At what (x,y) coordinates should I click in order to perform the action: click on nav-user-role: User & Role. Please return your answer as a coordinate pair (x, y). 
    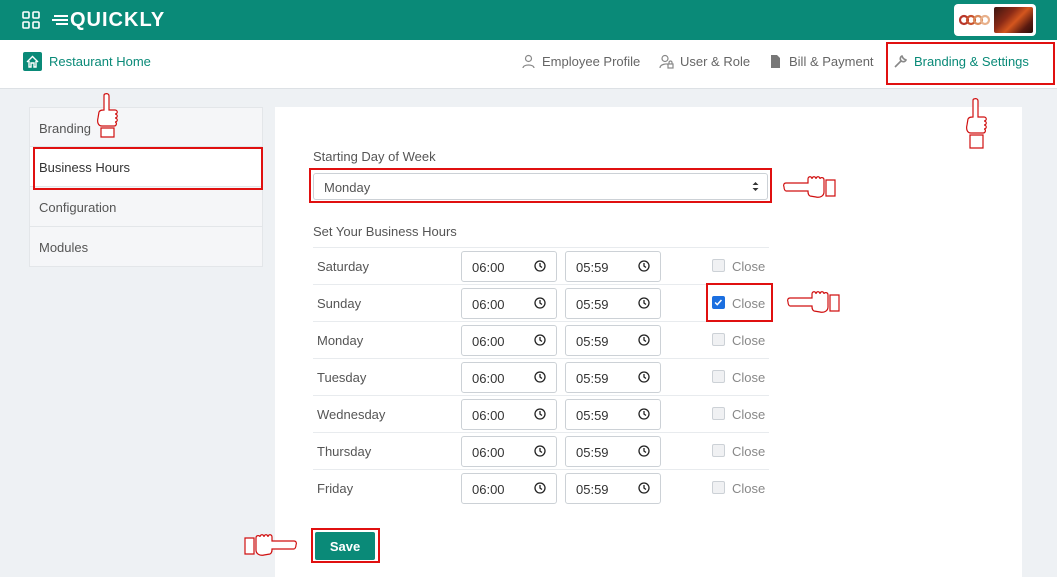
    Looking at the image, I should click on (704, 61).